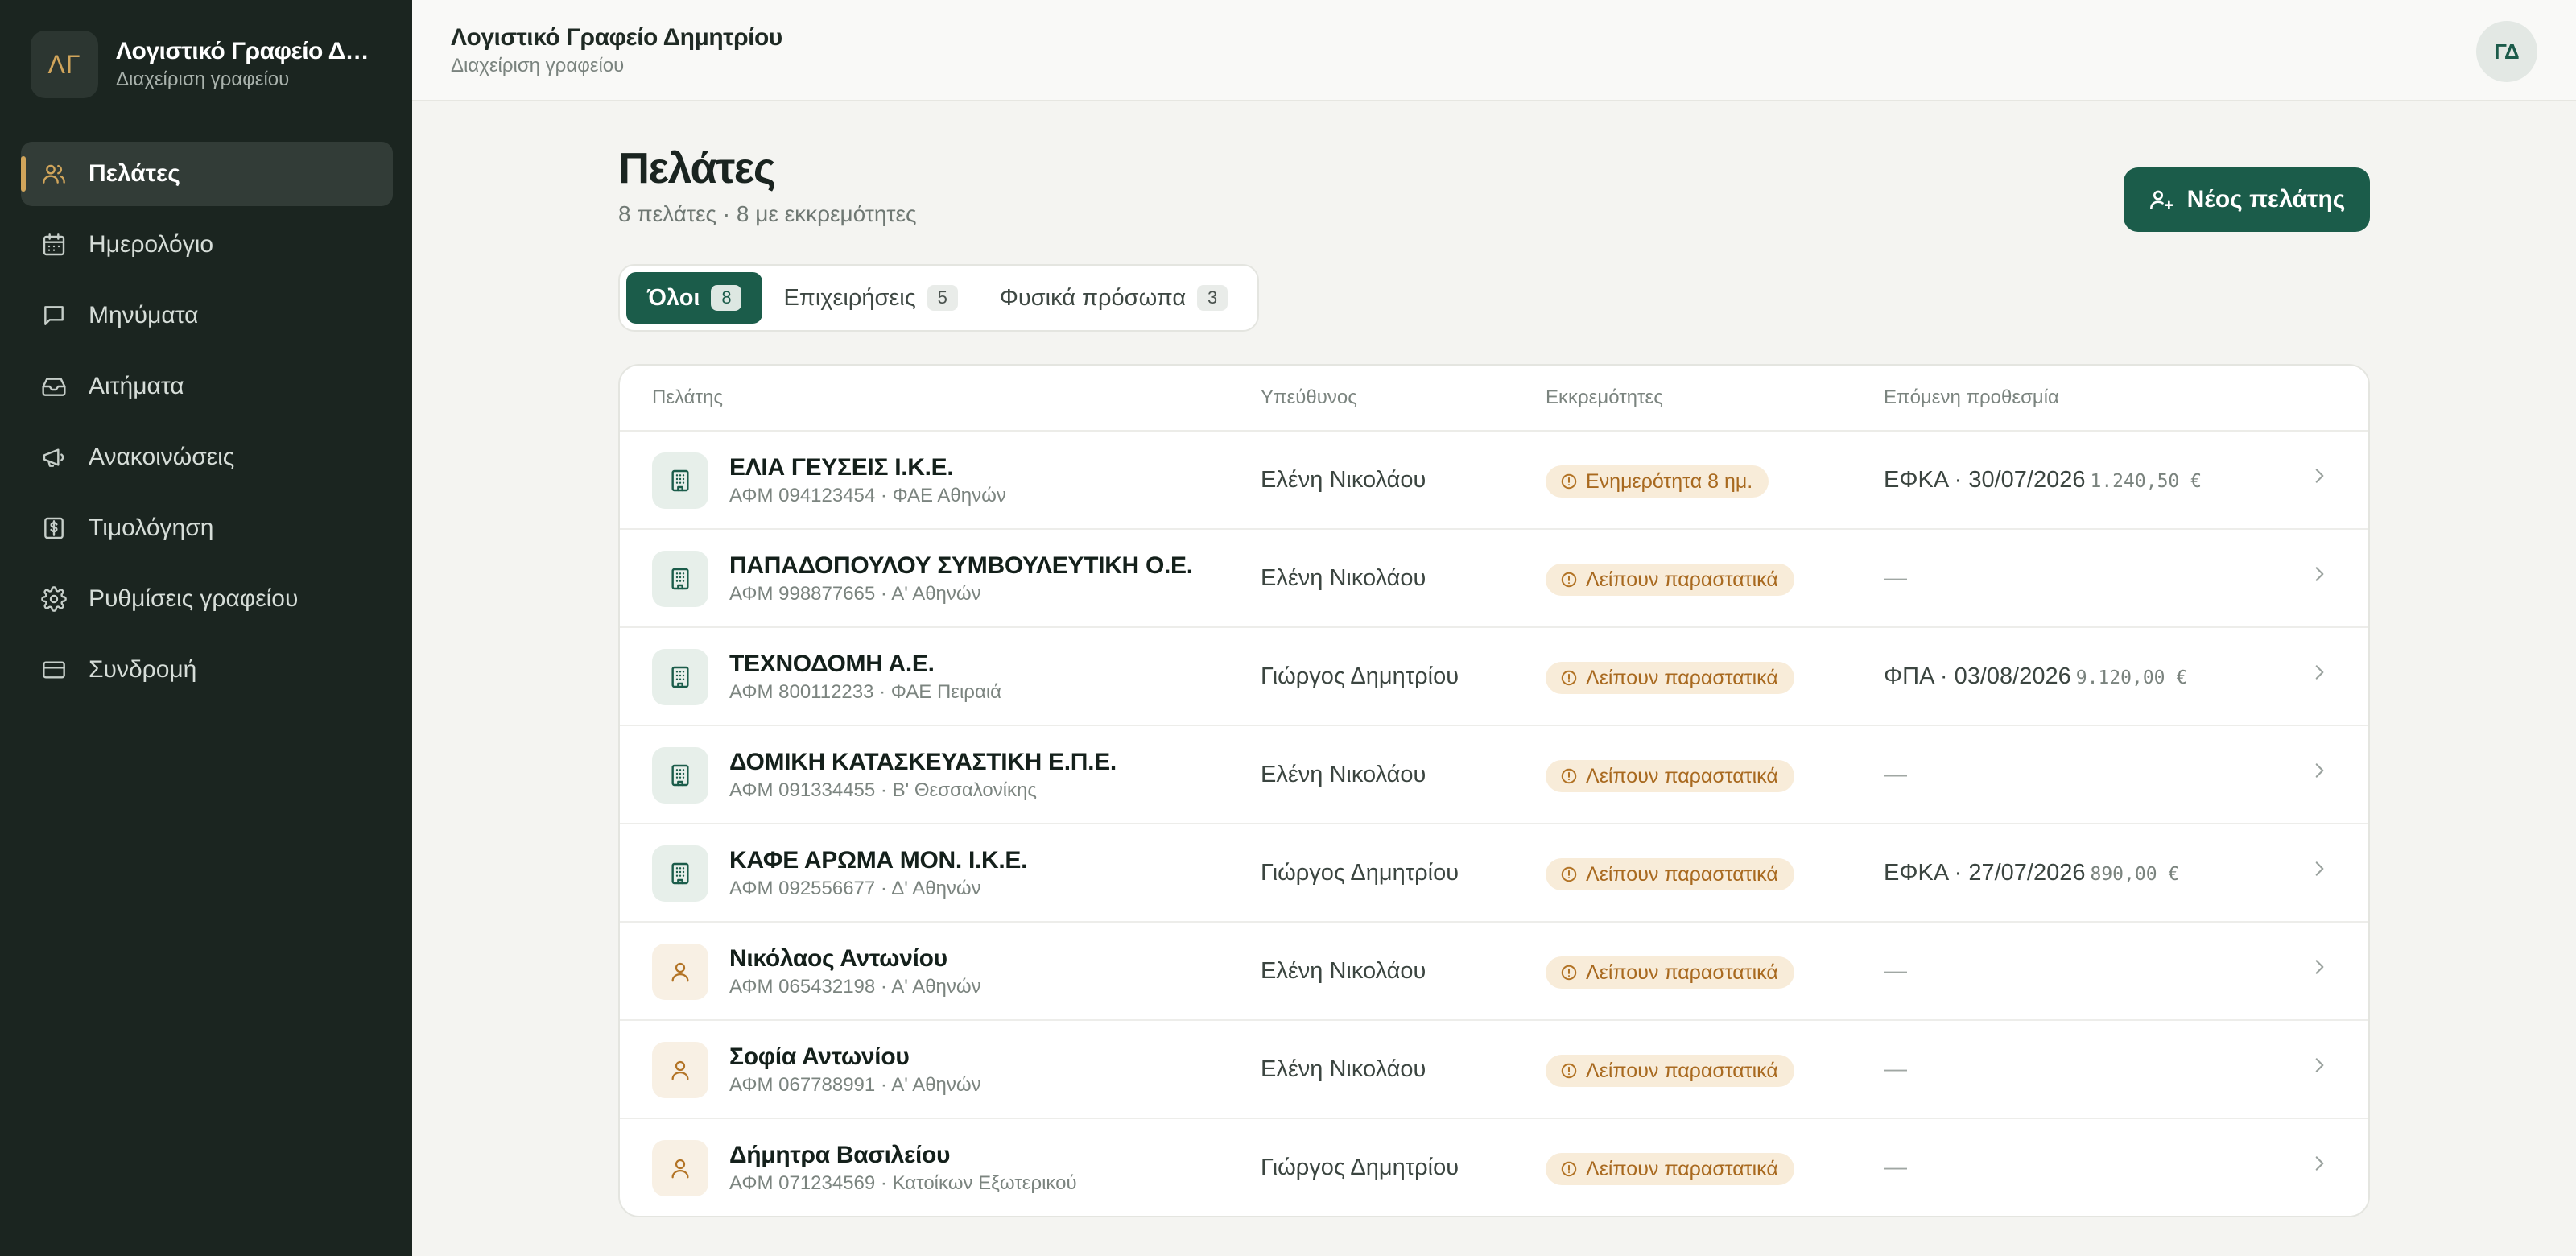  I want to click on page-subtitle: 8 πελάτες · 8 με εκκρεμότητες, so click(767, 213).